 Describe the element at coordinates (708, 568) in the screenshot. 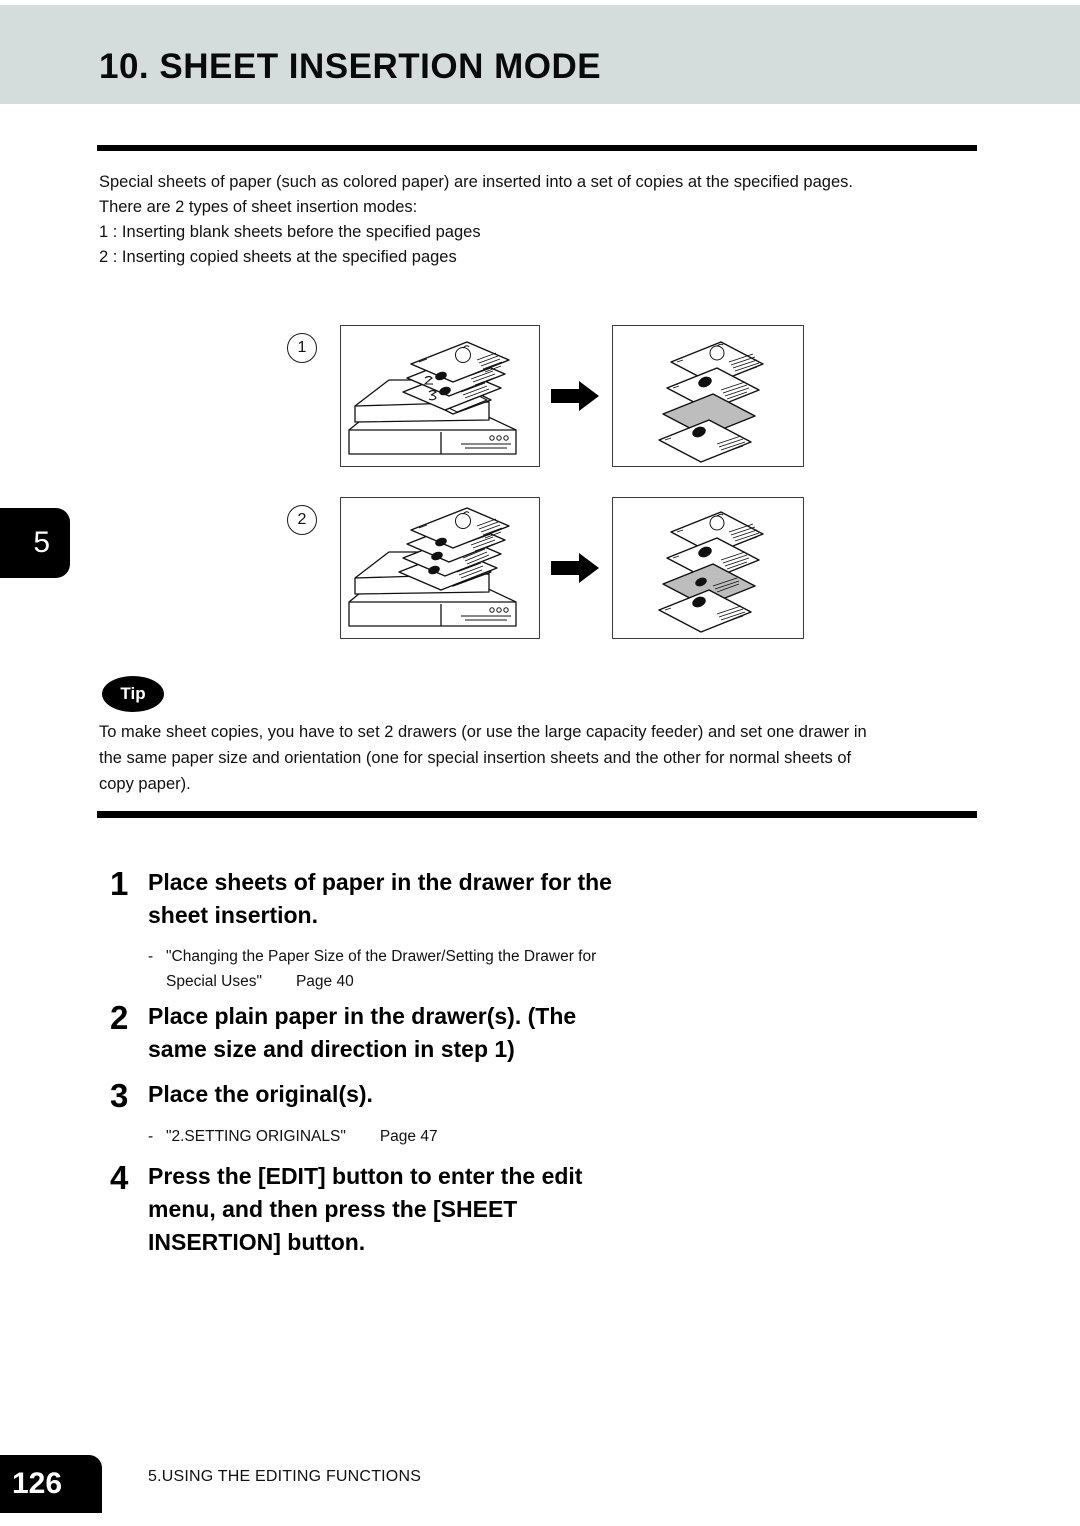

I see `figure-2-output-illustration` at that location.